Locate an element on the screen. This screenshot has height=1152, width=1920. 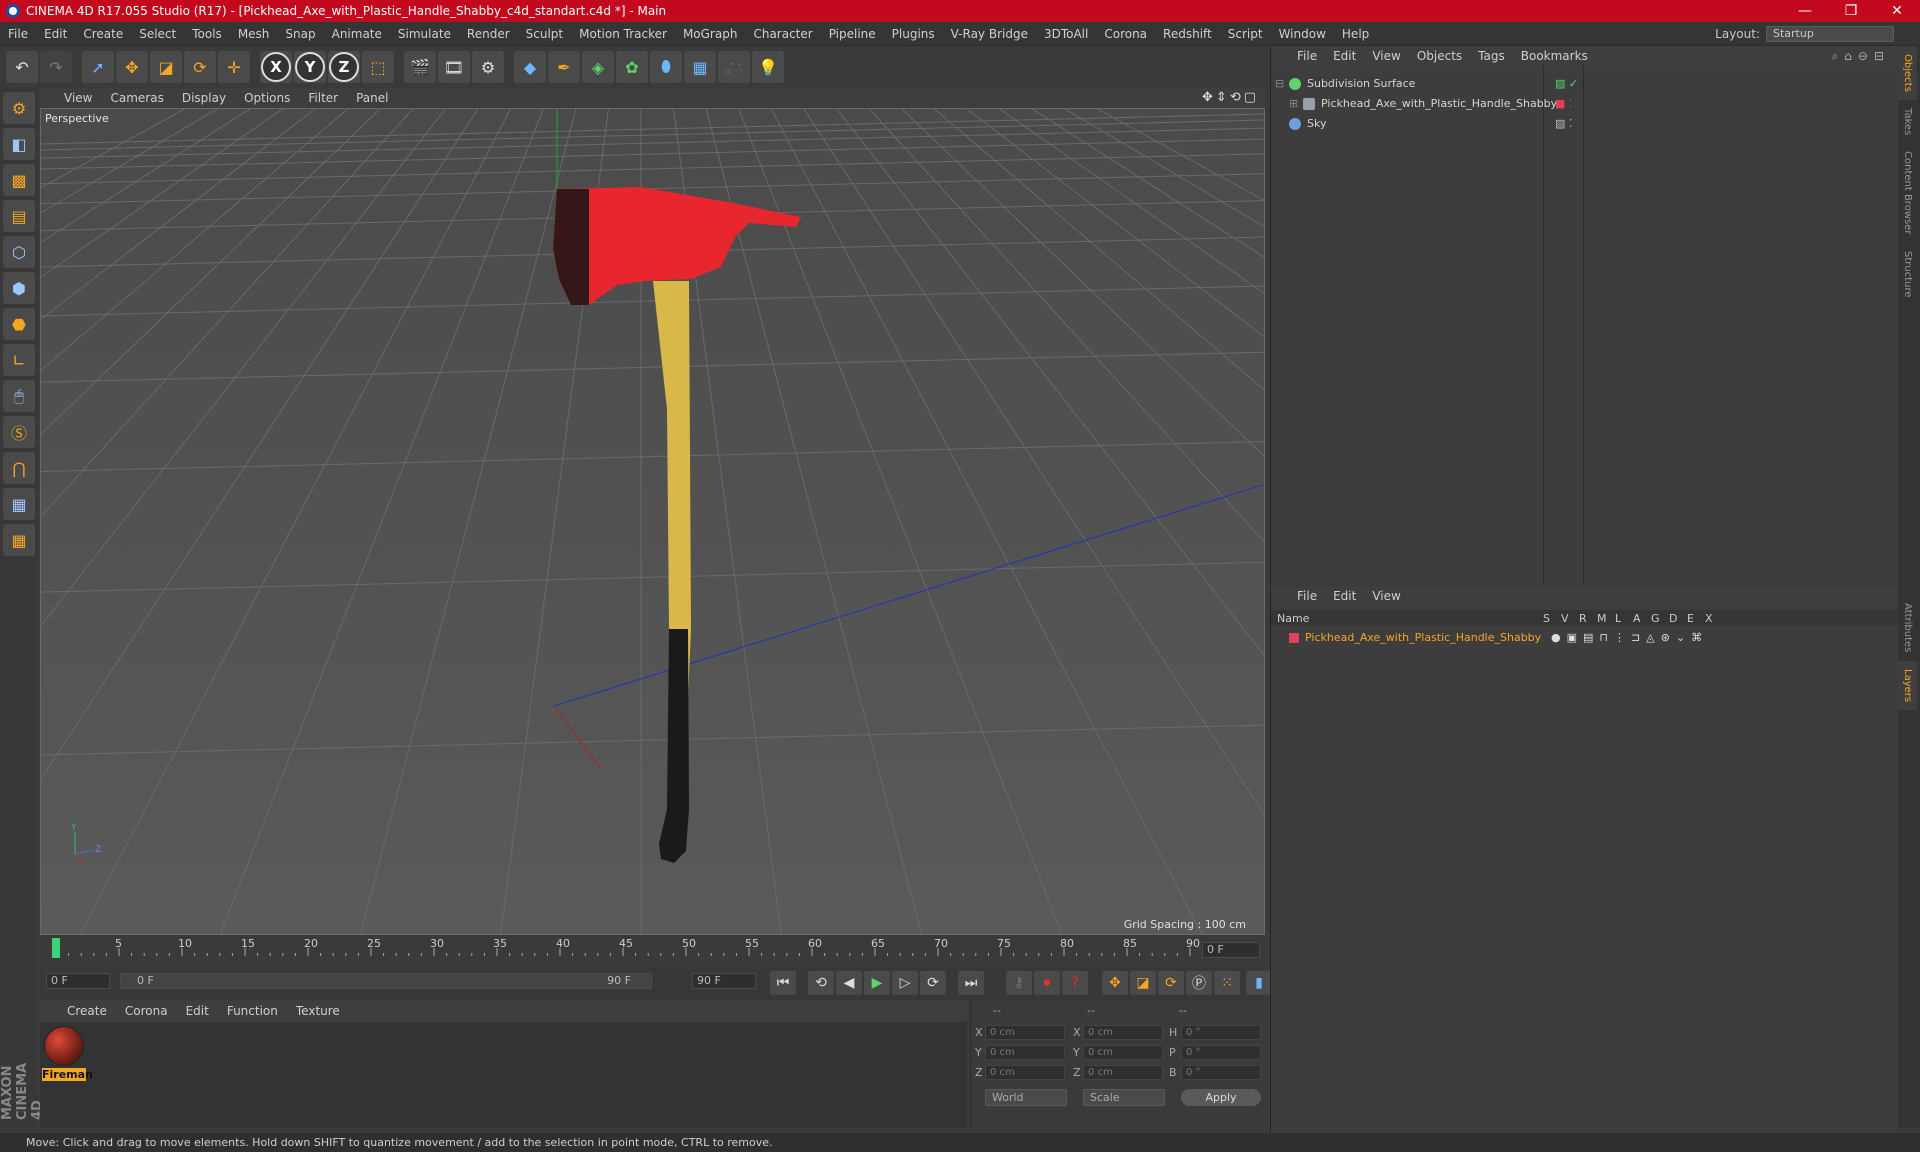
object-visibility-icon: ▨ ⁚ is located at coordinates (1563, 123).